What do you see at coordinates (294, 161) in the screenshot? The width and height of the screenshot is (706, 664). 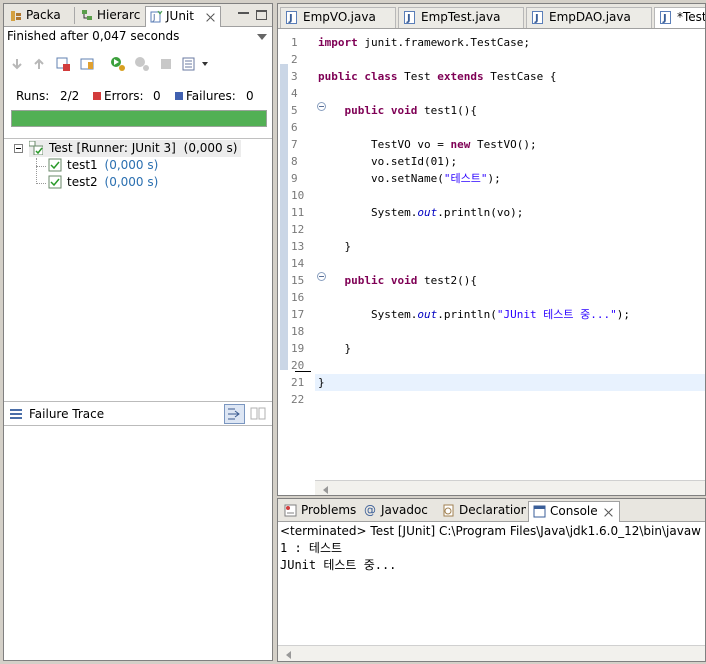 I see `line-number: 8` at bounding box center [294, 161].